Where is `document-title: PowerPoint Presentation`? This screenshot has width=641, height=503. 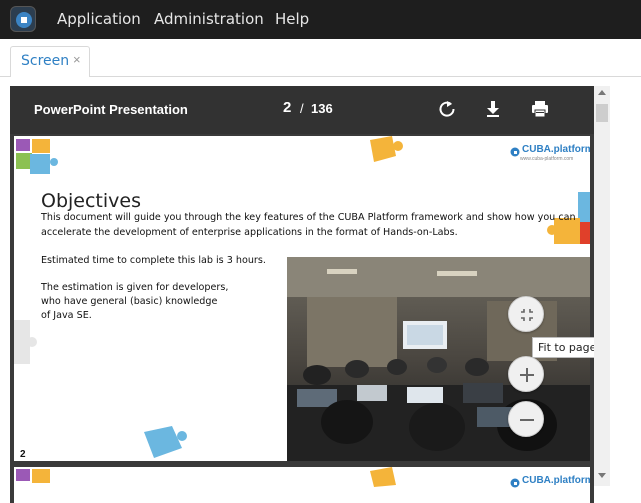
document-title: PowerPoint Presentation is located at coordinates (111, 109).